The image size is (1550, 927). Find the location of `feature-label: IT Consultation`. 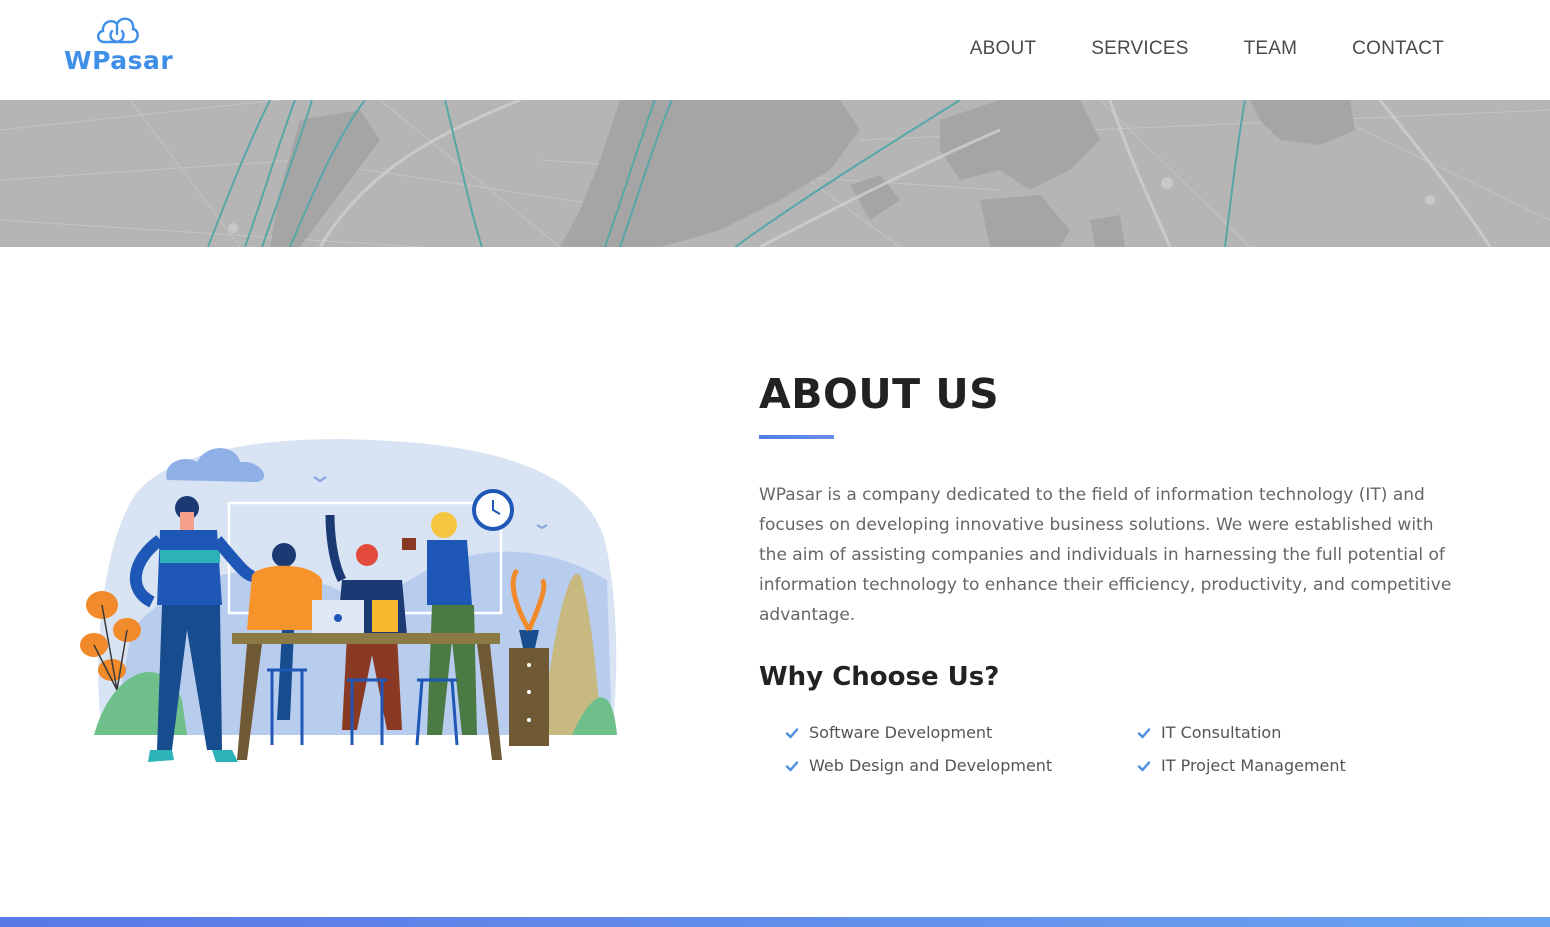

feature-label: IT Consultation is located at coordinates (1221, 732).